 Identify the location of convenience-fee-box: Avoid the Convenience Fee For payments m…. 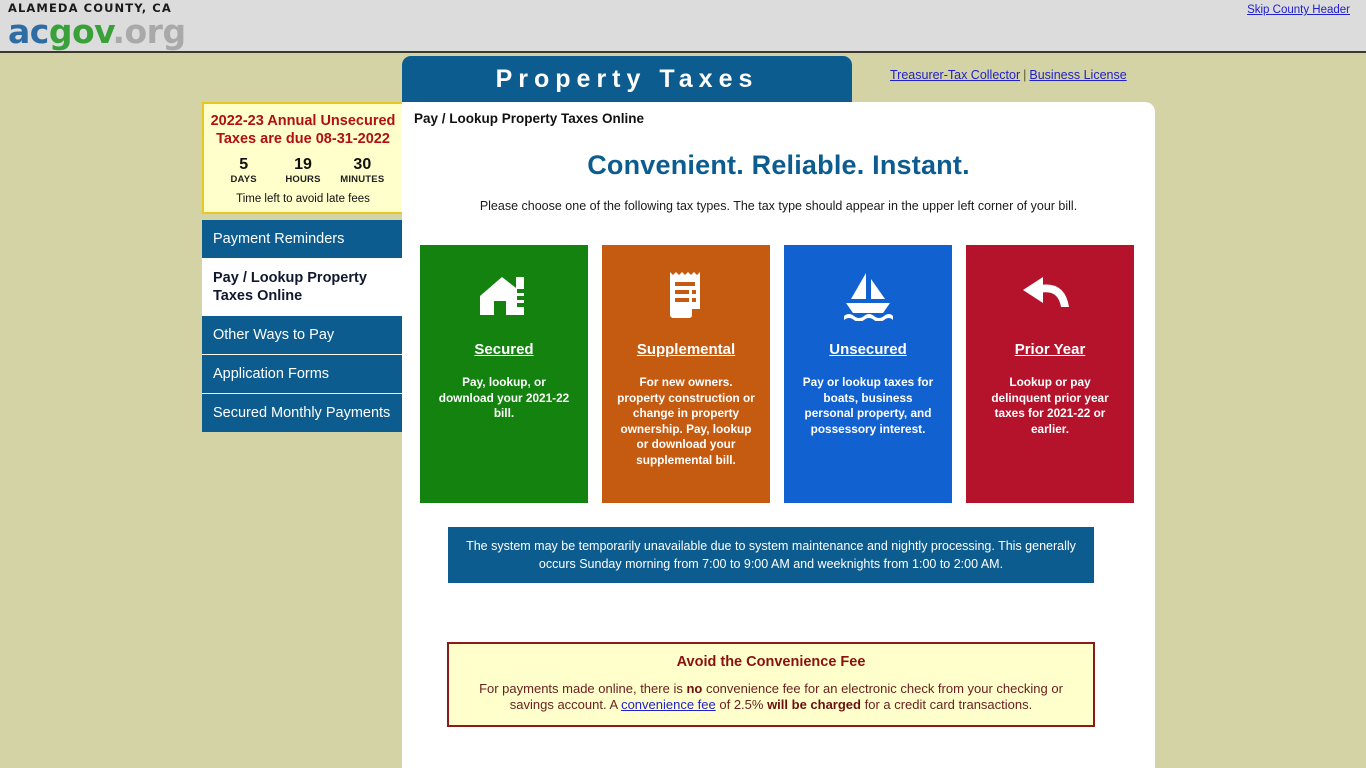
(771, 684).